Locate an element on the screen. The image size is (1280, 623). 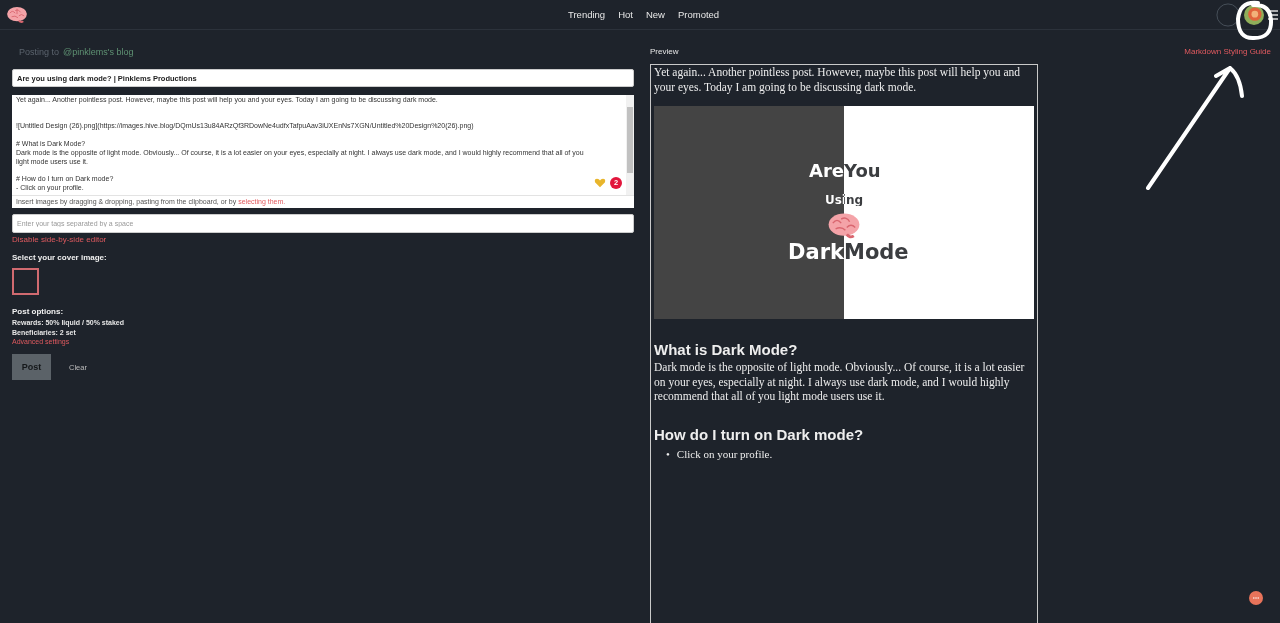
graphic-text: Using is located at coordinates (844, 200).